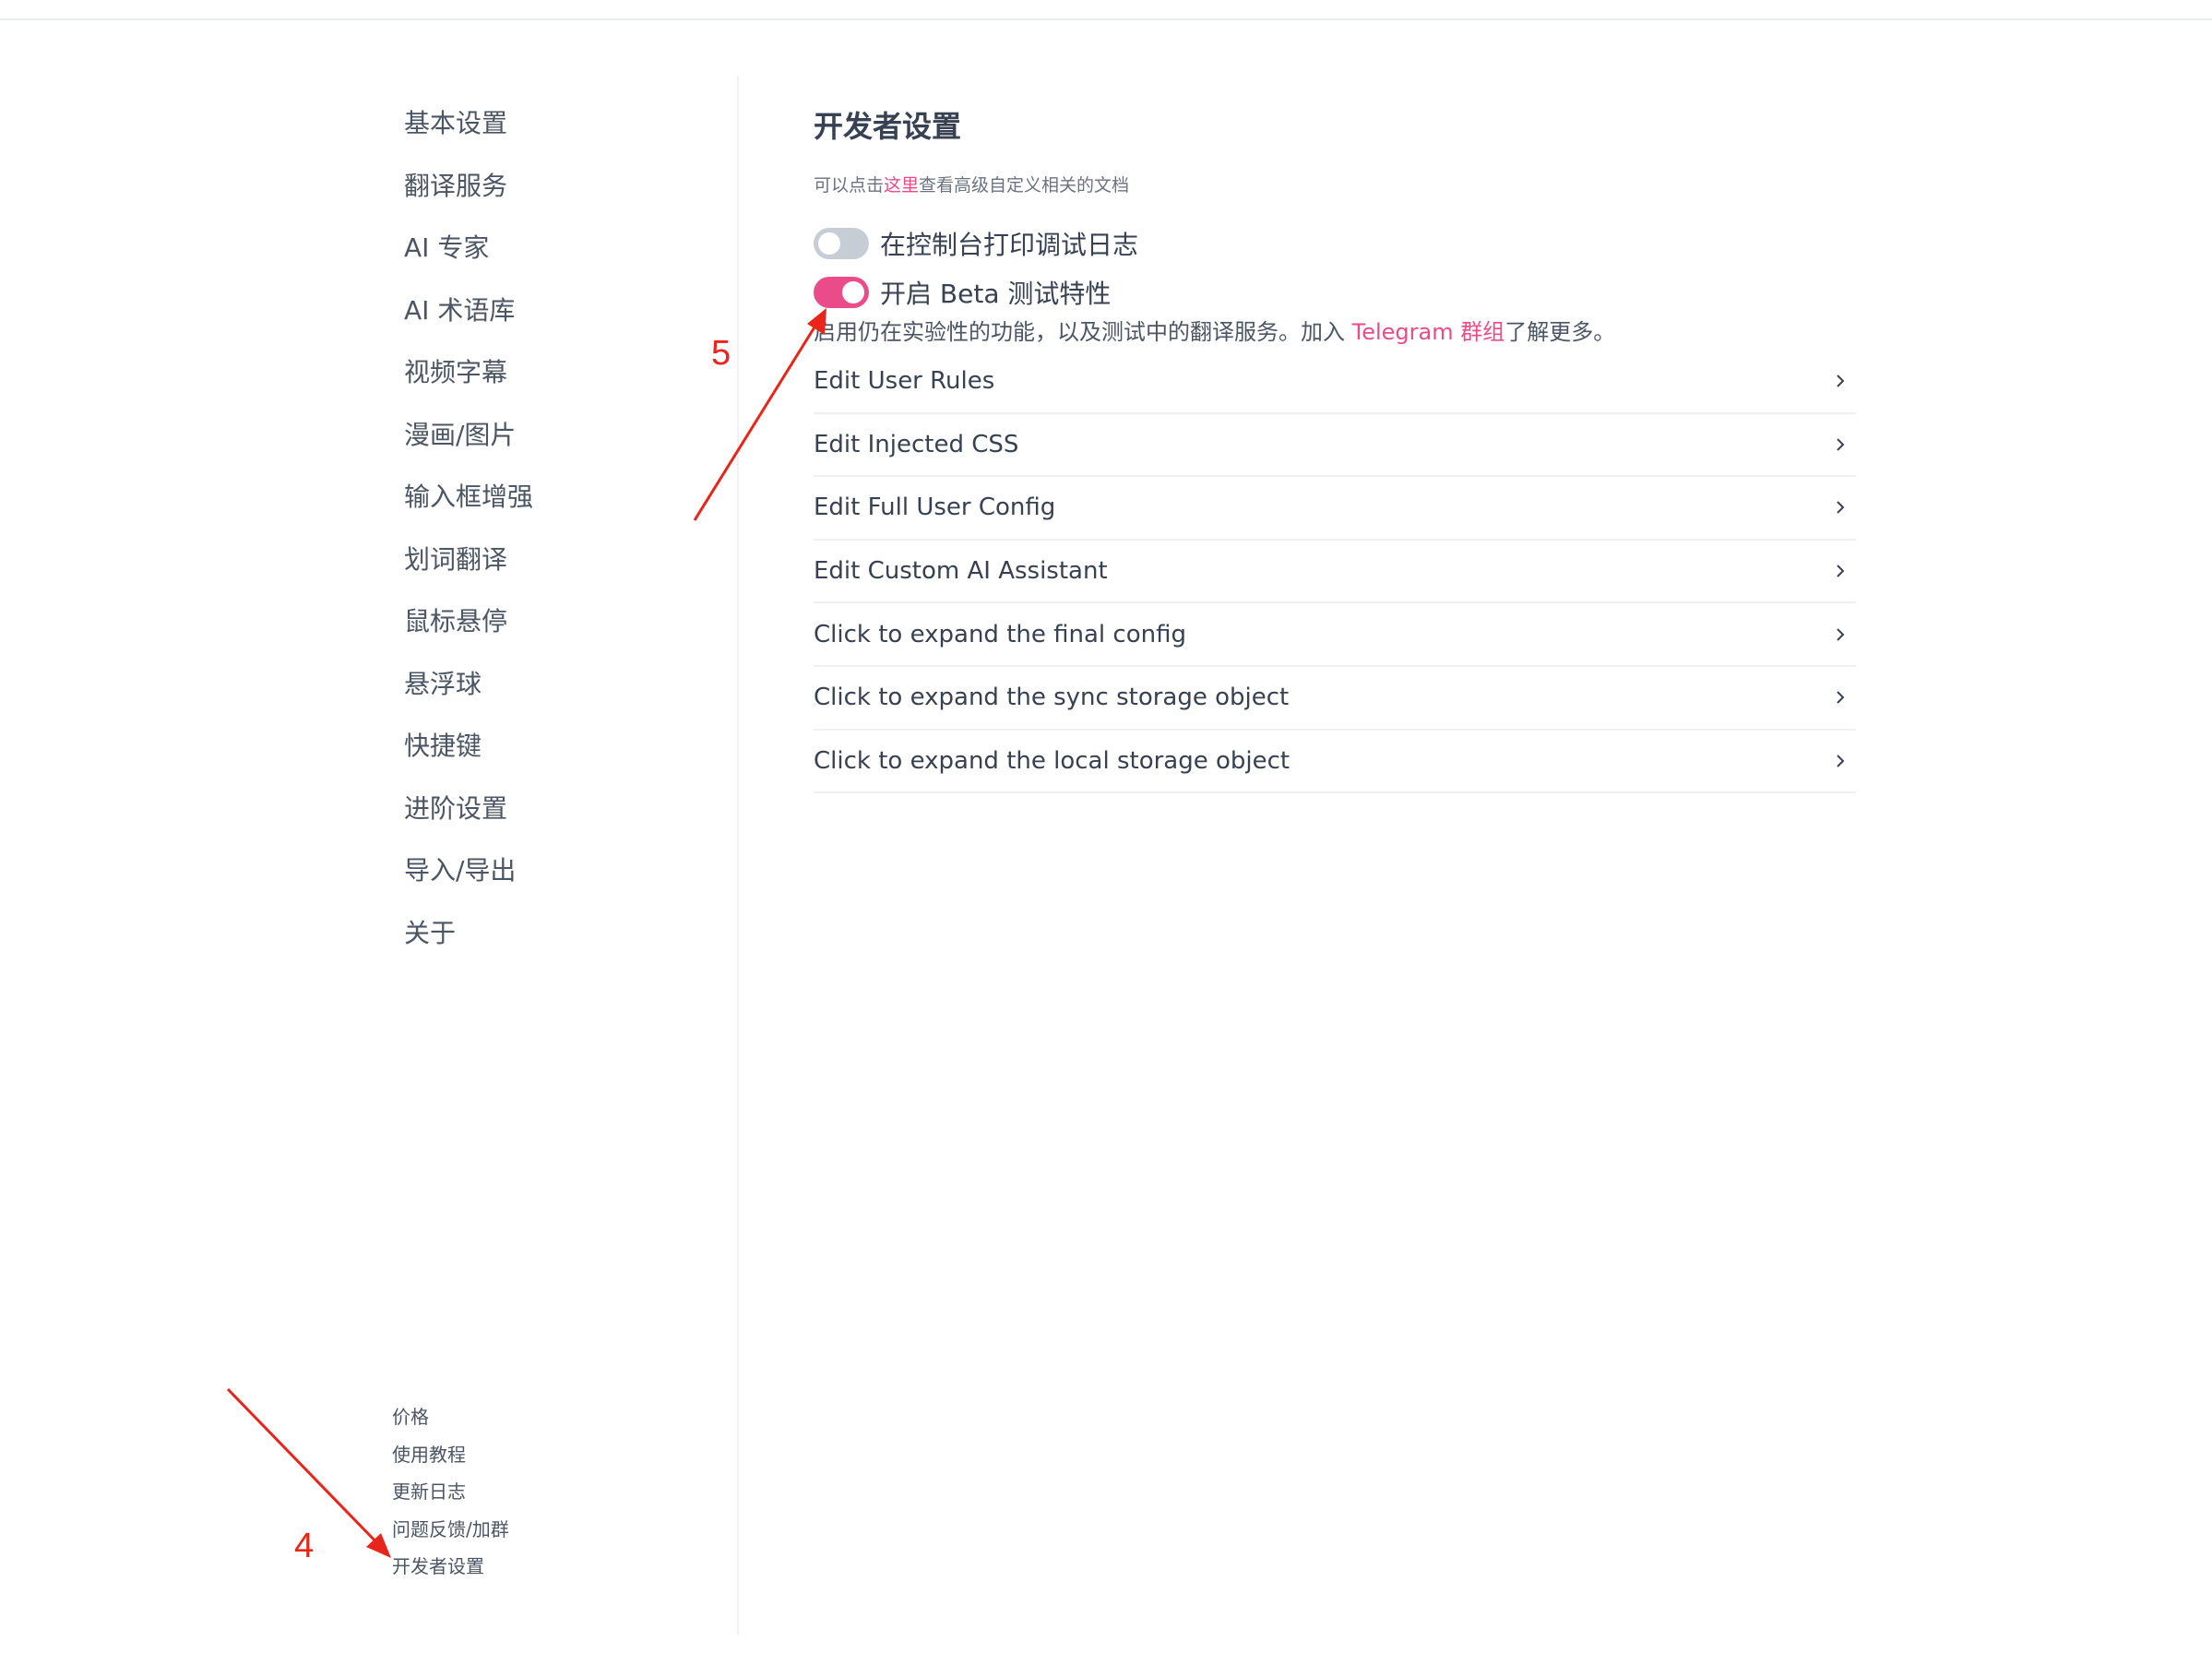 The width and height of the screenshot is (2212, 1653). I want to click on doc-hint: 可以点击这里查看高级自定义相关的文档, so click(972, 184).